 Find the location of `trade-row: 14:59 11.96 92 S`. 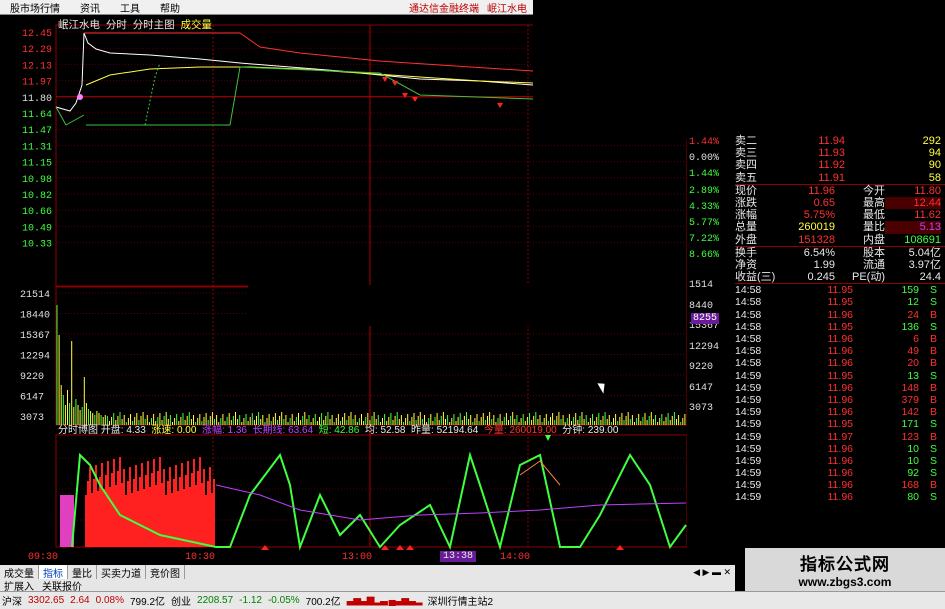

trade-row: 14:59 11.96 92 S is located at coordinates (840, 473).